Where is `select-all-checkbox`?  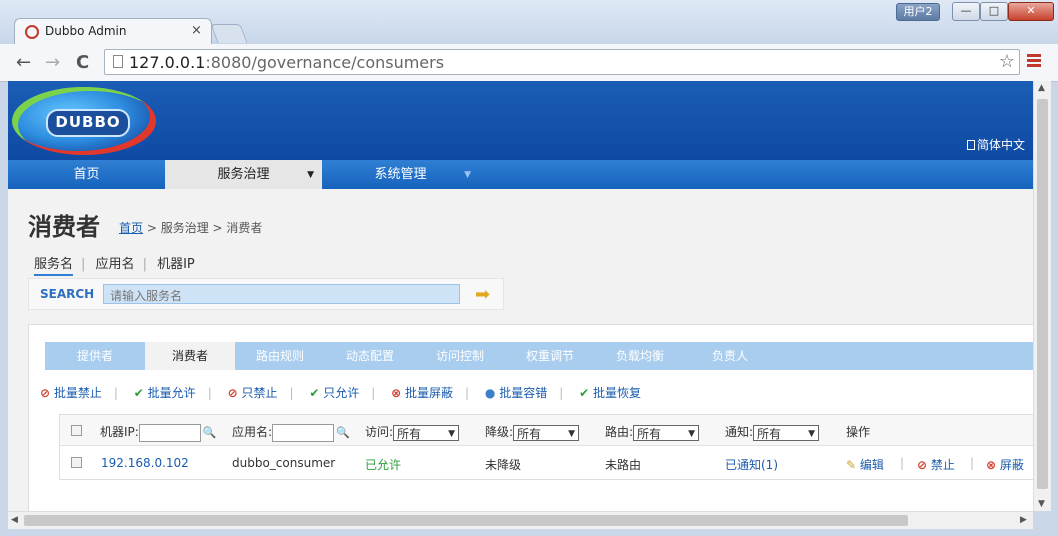
select-all-checkbox is located at coordinates (76, 430).